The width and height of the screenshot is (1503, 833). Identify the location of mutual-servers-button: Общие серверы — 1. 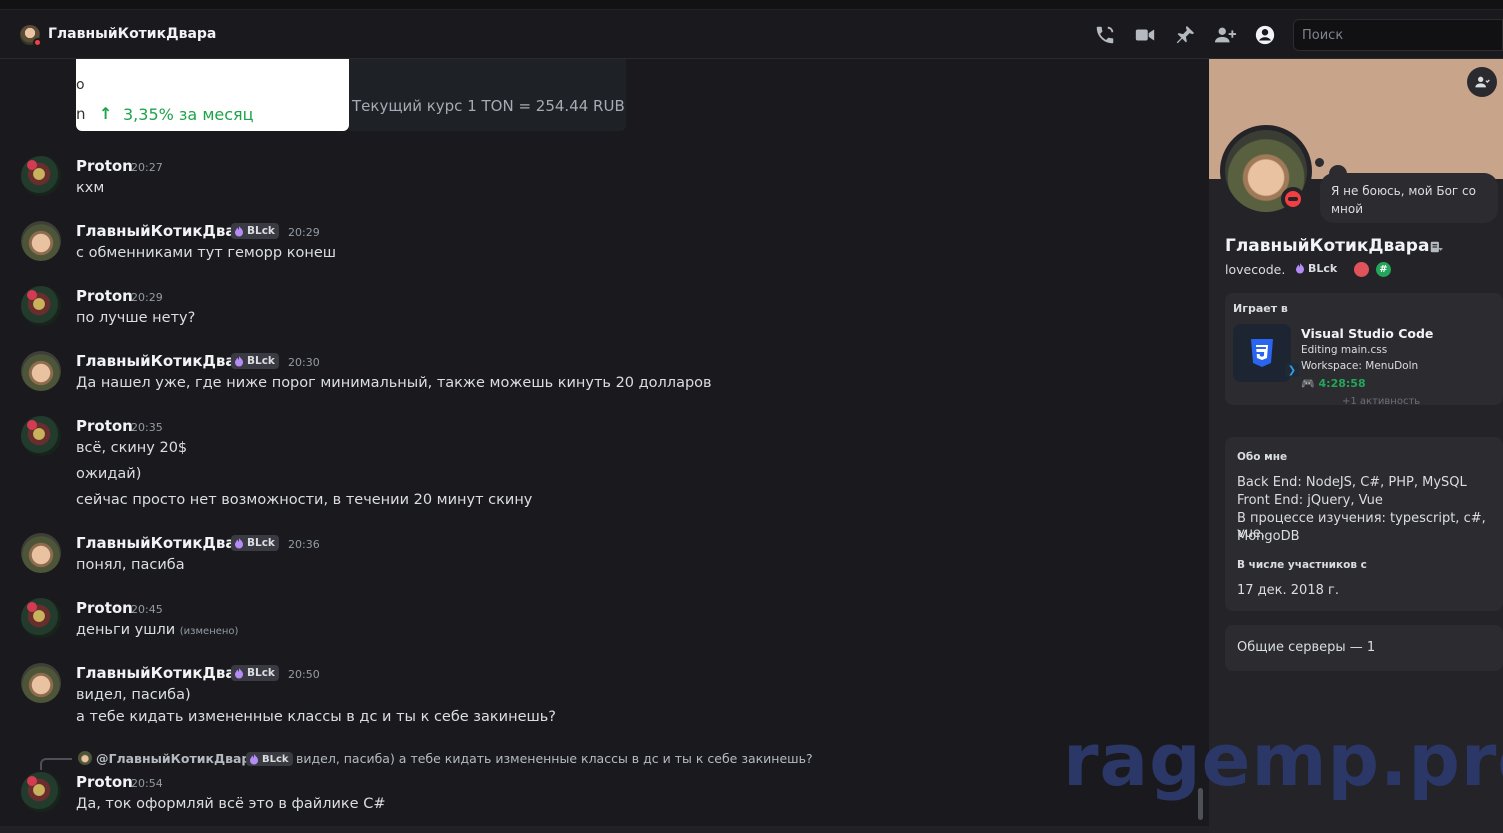
(1364, 648).